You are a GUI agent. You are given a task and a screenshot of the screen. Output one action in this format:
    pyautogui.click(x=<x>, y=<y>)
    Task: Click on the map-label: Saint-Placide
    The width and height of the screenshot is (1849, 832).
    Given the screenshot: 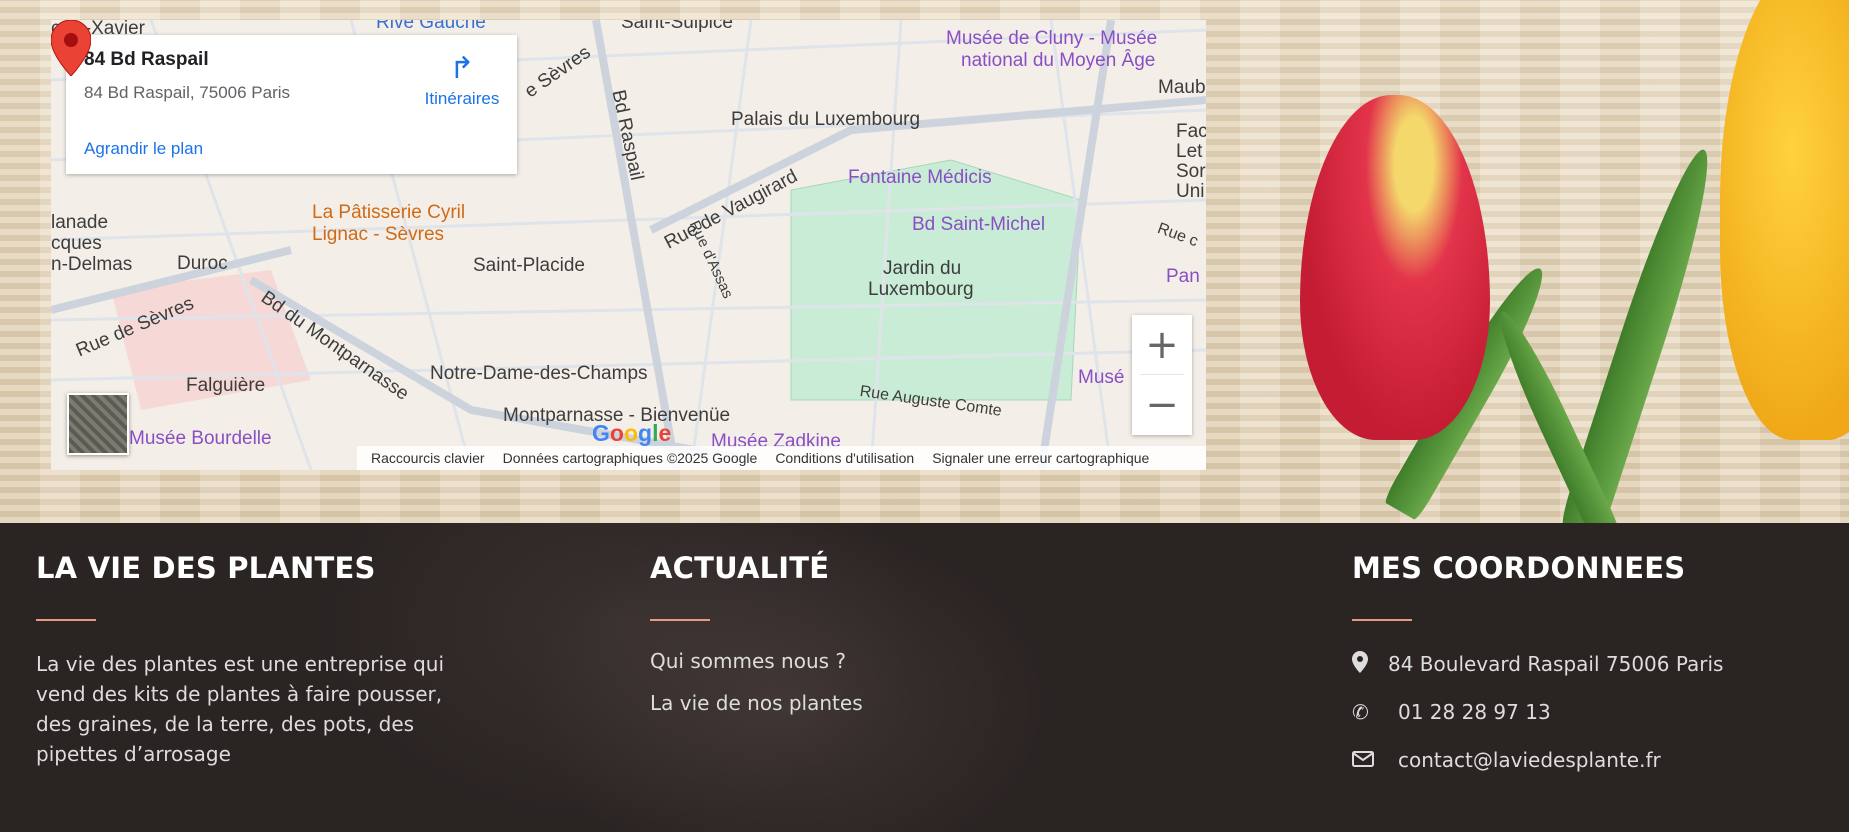 What is the action you would take?
    pyautogui.click(x=529, y=265)
    